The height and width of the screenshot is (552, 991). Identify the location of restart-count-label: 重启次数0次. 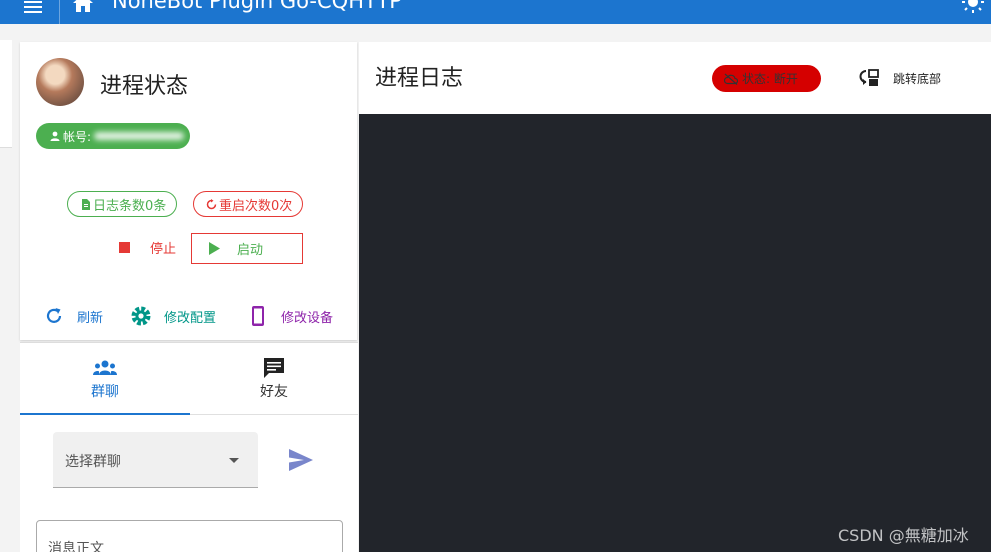
(256, 206).